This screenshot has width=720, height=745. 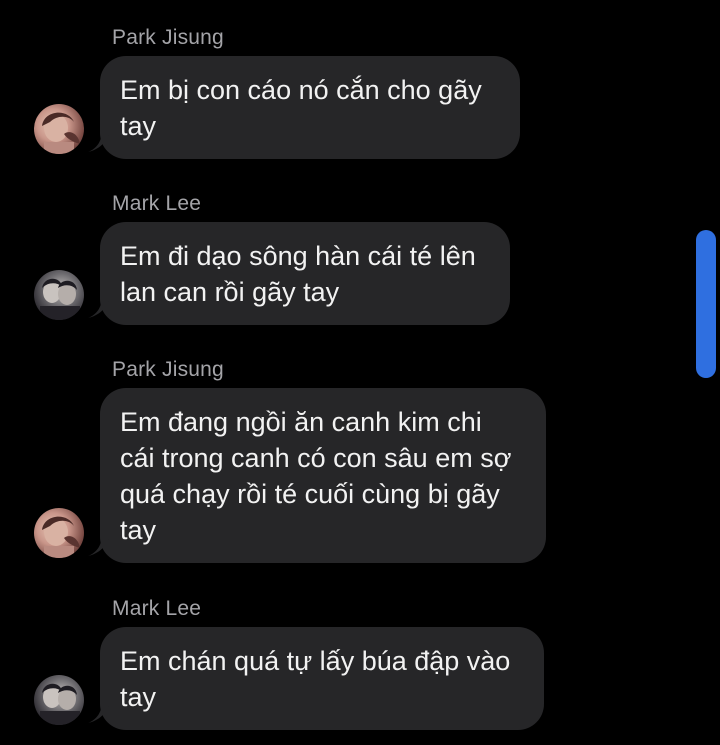 I want to click on message-bubble: Em chán quá tự lấy búa đập vào tay, so click(x=322, y=678).